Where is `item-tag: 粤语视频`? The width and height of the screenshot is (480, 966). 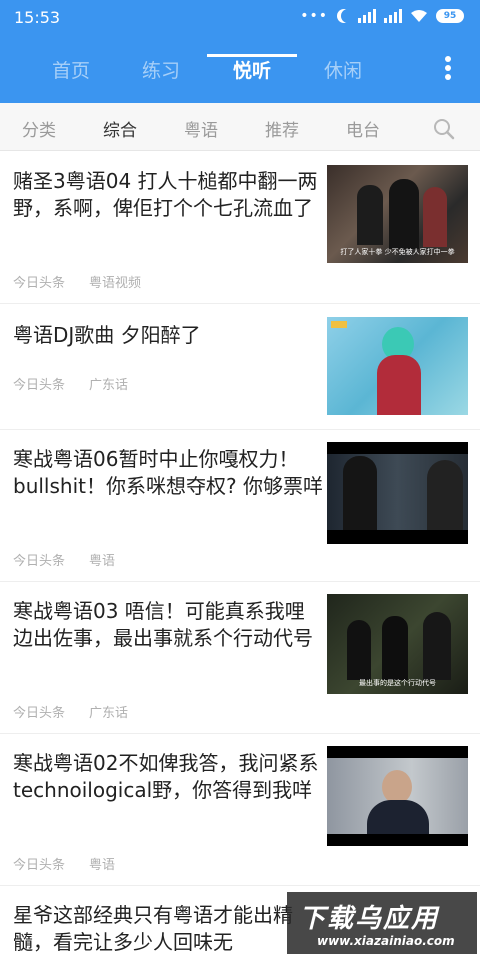 item-tag: 粤语视频 is located at coordinates (115, 283).